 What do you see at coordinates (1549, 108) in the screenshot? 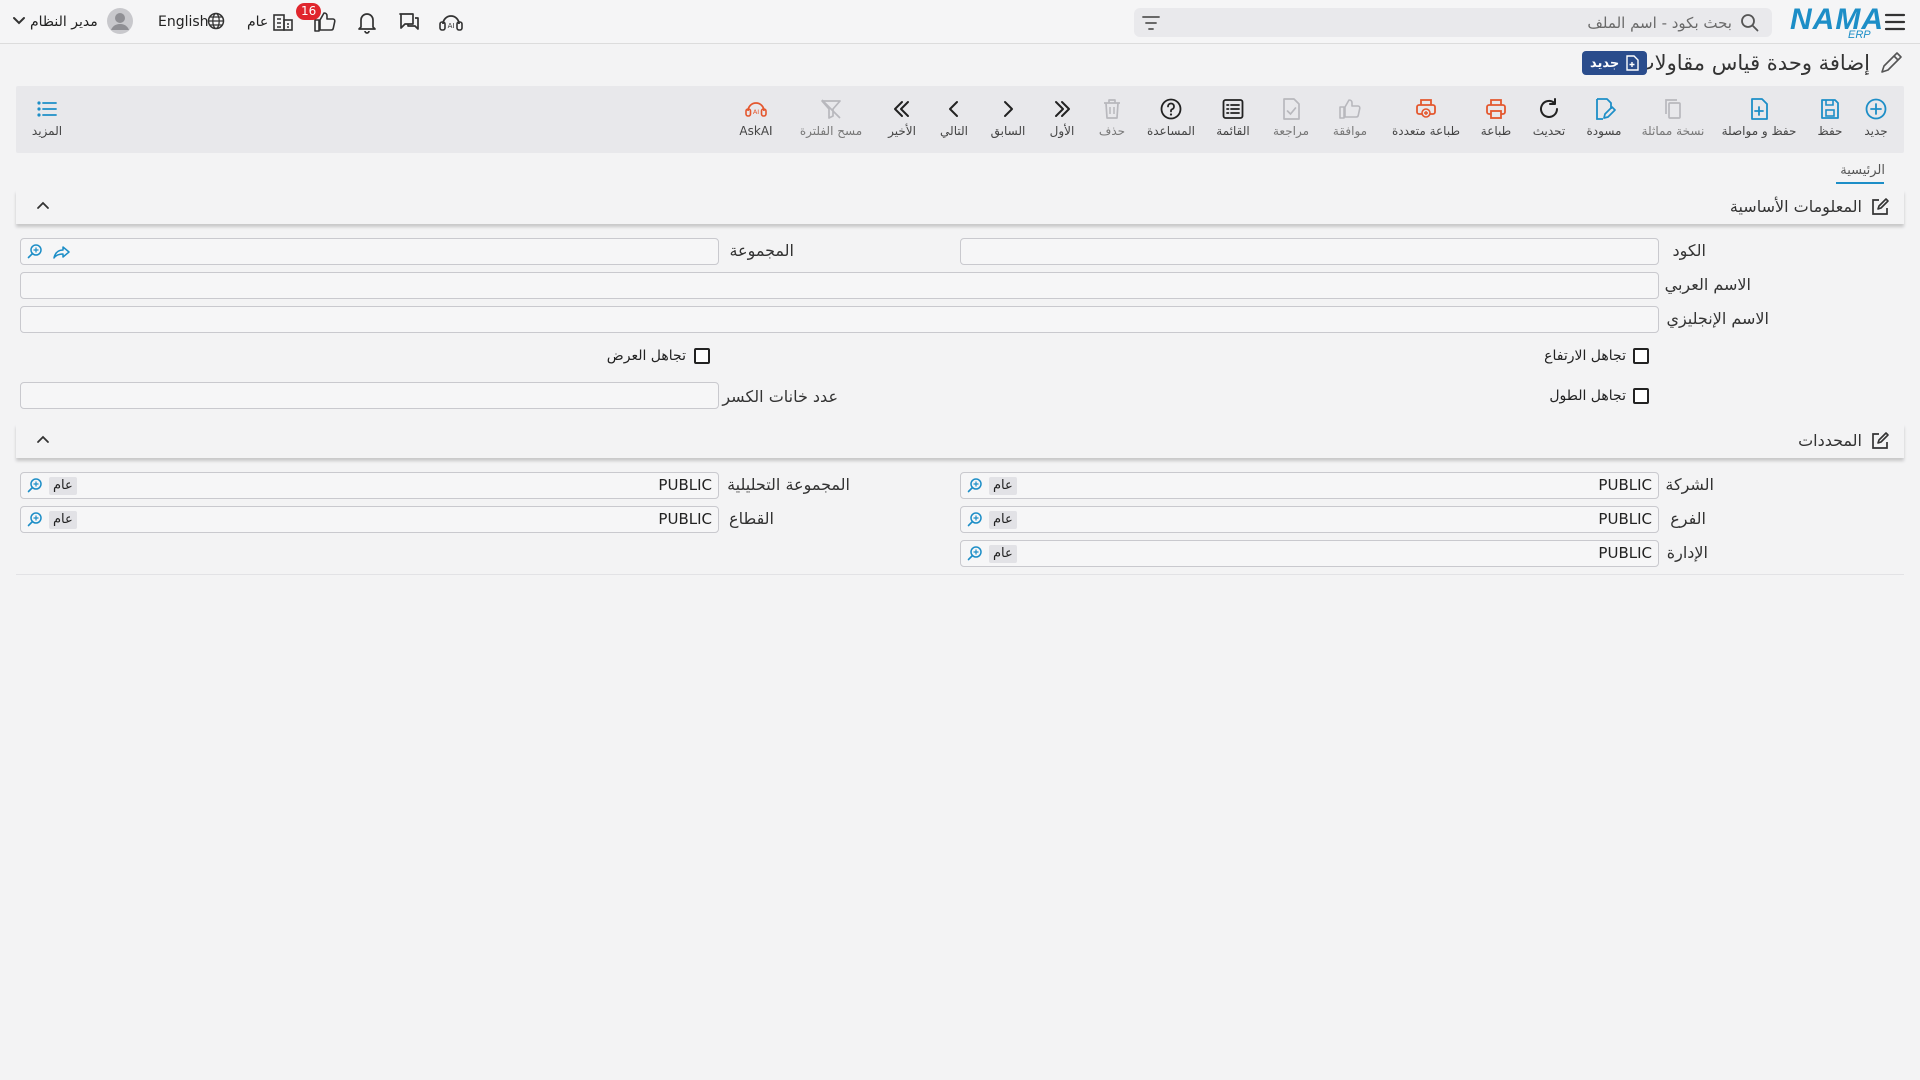
I see `refresh-icon` at bounding box center [1549, 108].